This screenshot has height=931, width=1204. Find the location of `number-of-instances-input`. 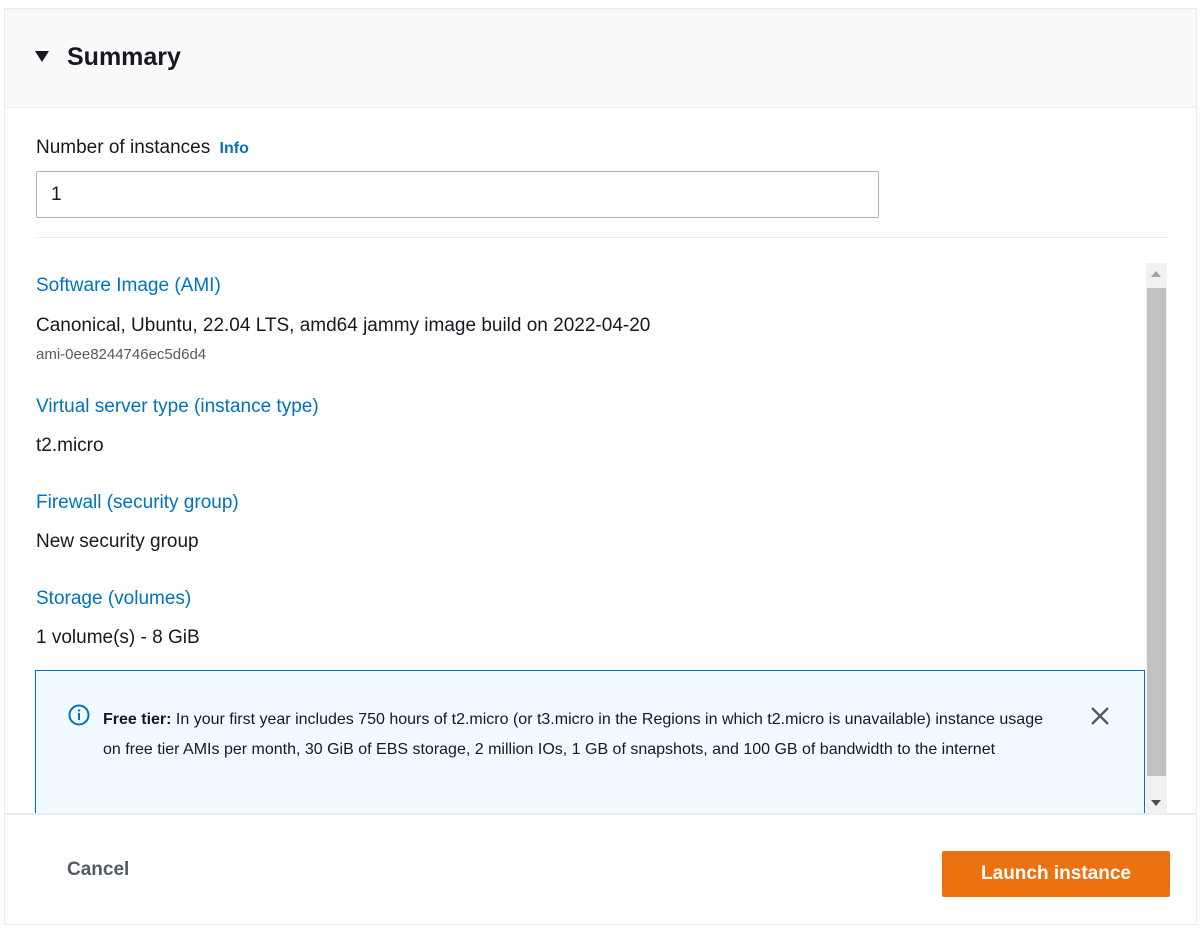

number-of-instances-input is located at coordinates (457, 194).